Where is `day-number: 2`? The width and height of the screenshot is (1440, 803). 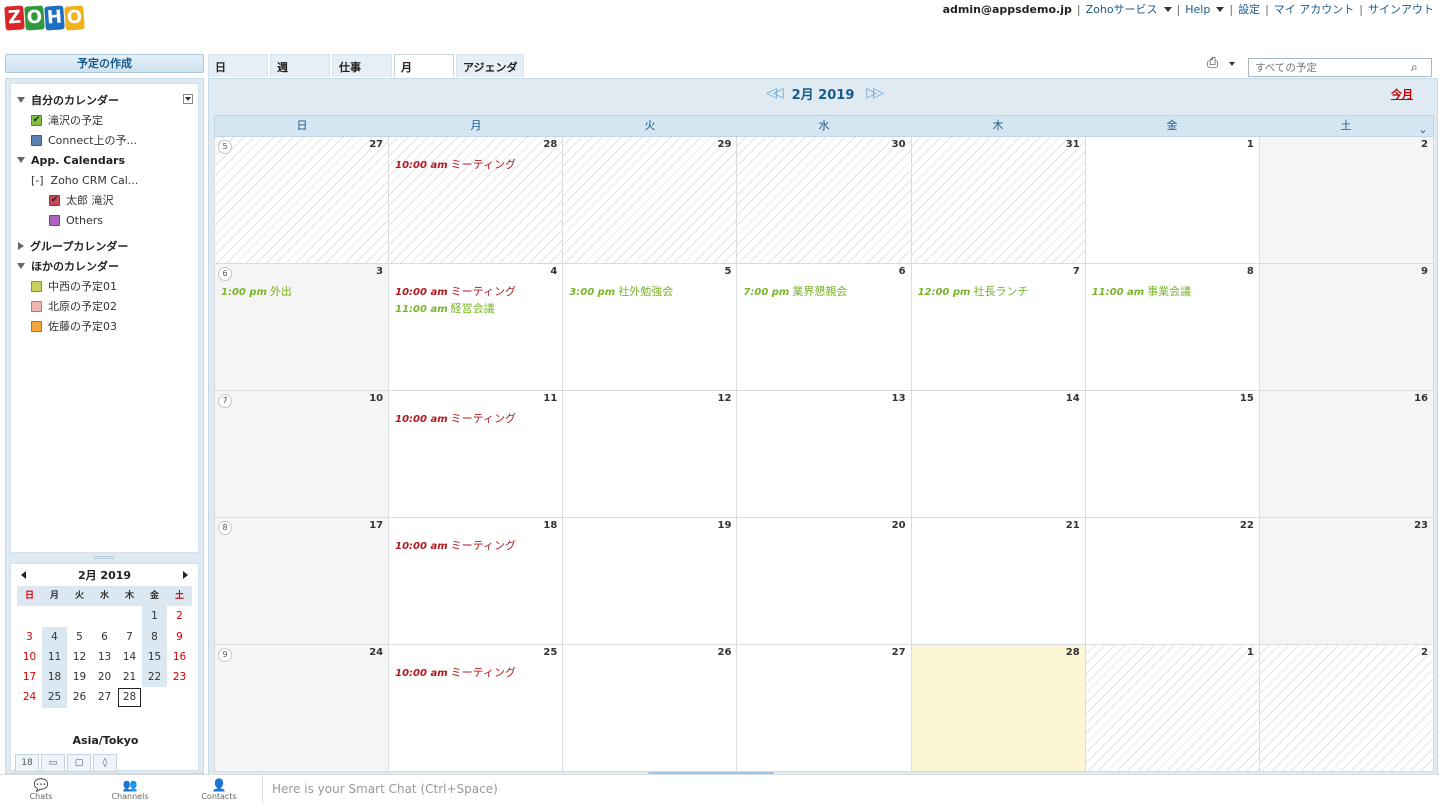
day-number: 2 is located at coordinates (1424, 652).